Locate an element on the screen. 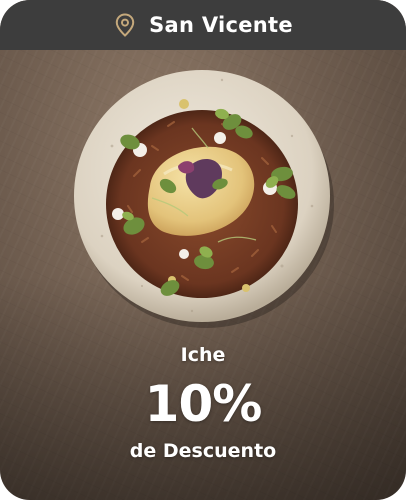  location-bar: San Vicente is located at coordinates (203, 25).